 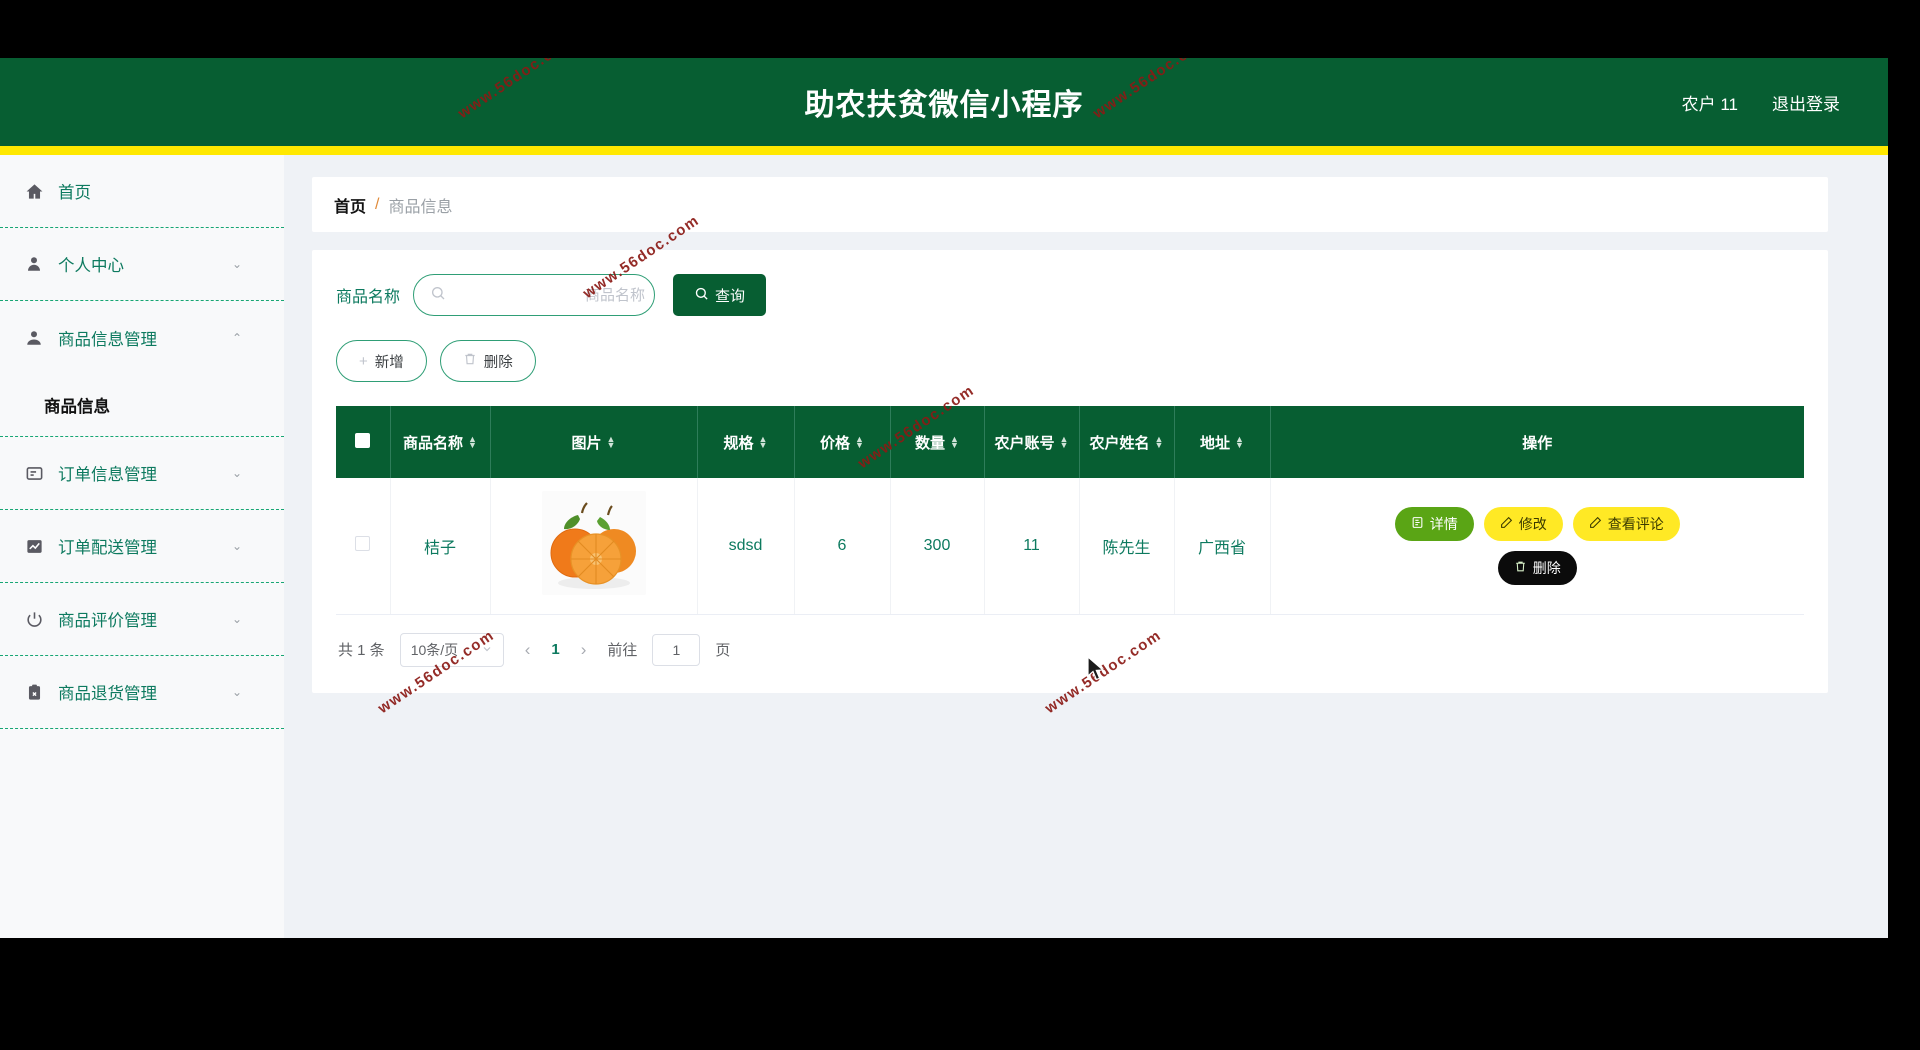 I want to click on page-title: 助农扶贫微信小程序, so click(x=944, y=105).